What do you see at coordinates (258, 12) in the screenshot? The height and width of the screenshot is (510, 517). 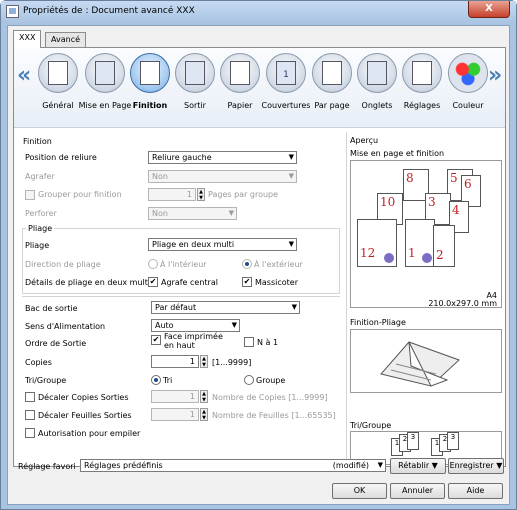 I see `title-bar: Propriétés de : Document avancé XXX X` at bounding box center [258, 12].